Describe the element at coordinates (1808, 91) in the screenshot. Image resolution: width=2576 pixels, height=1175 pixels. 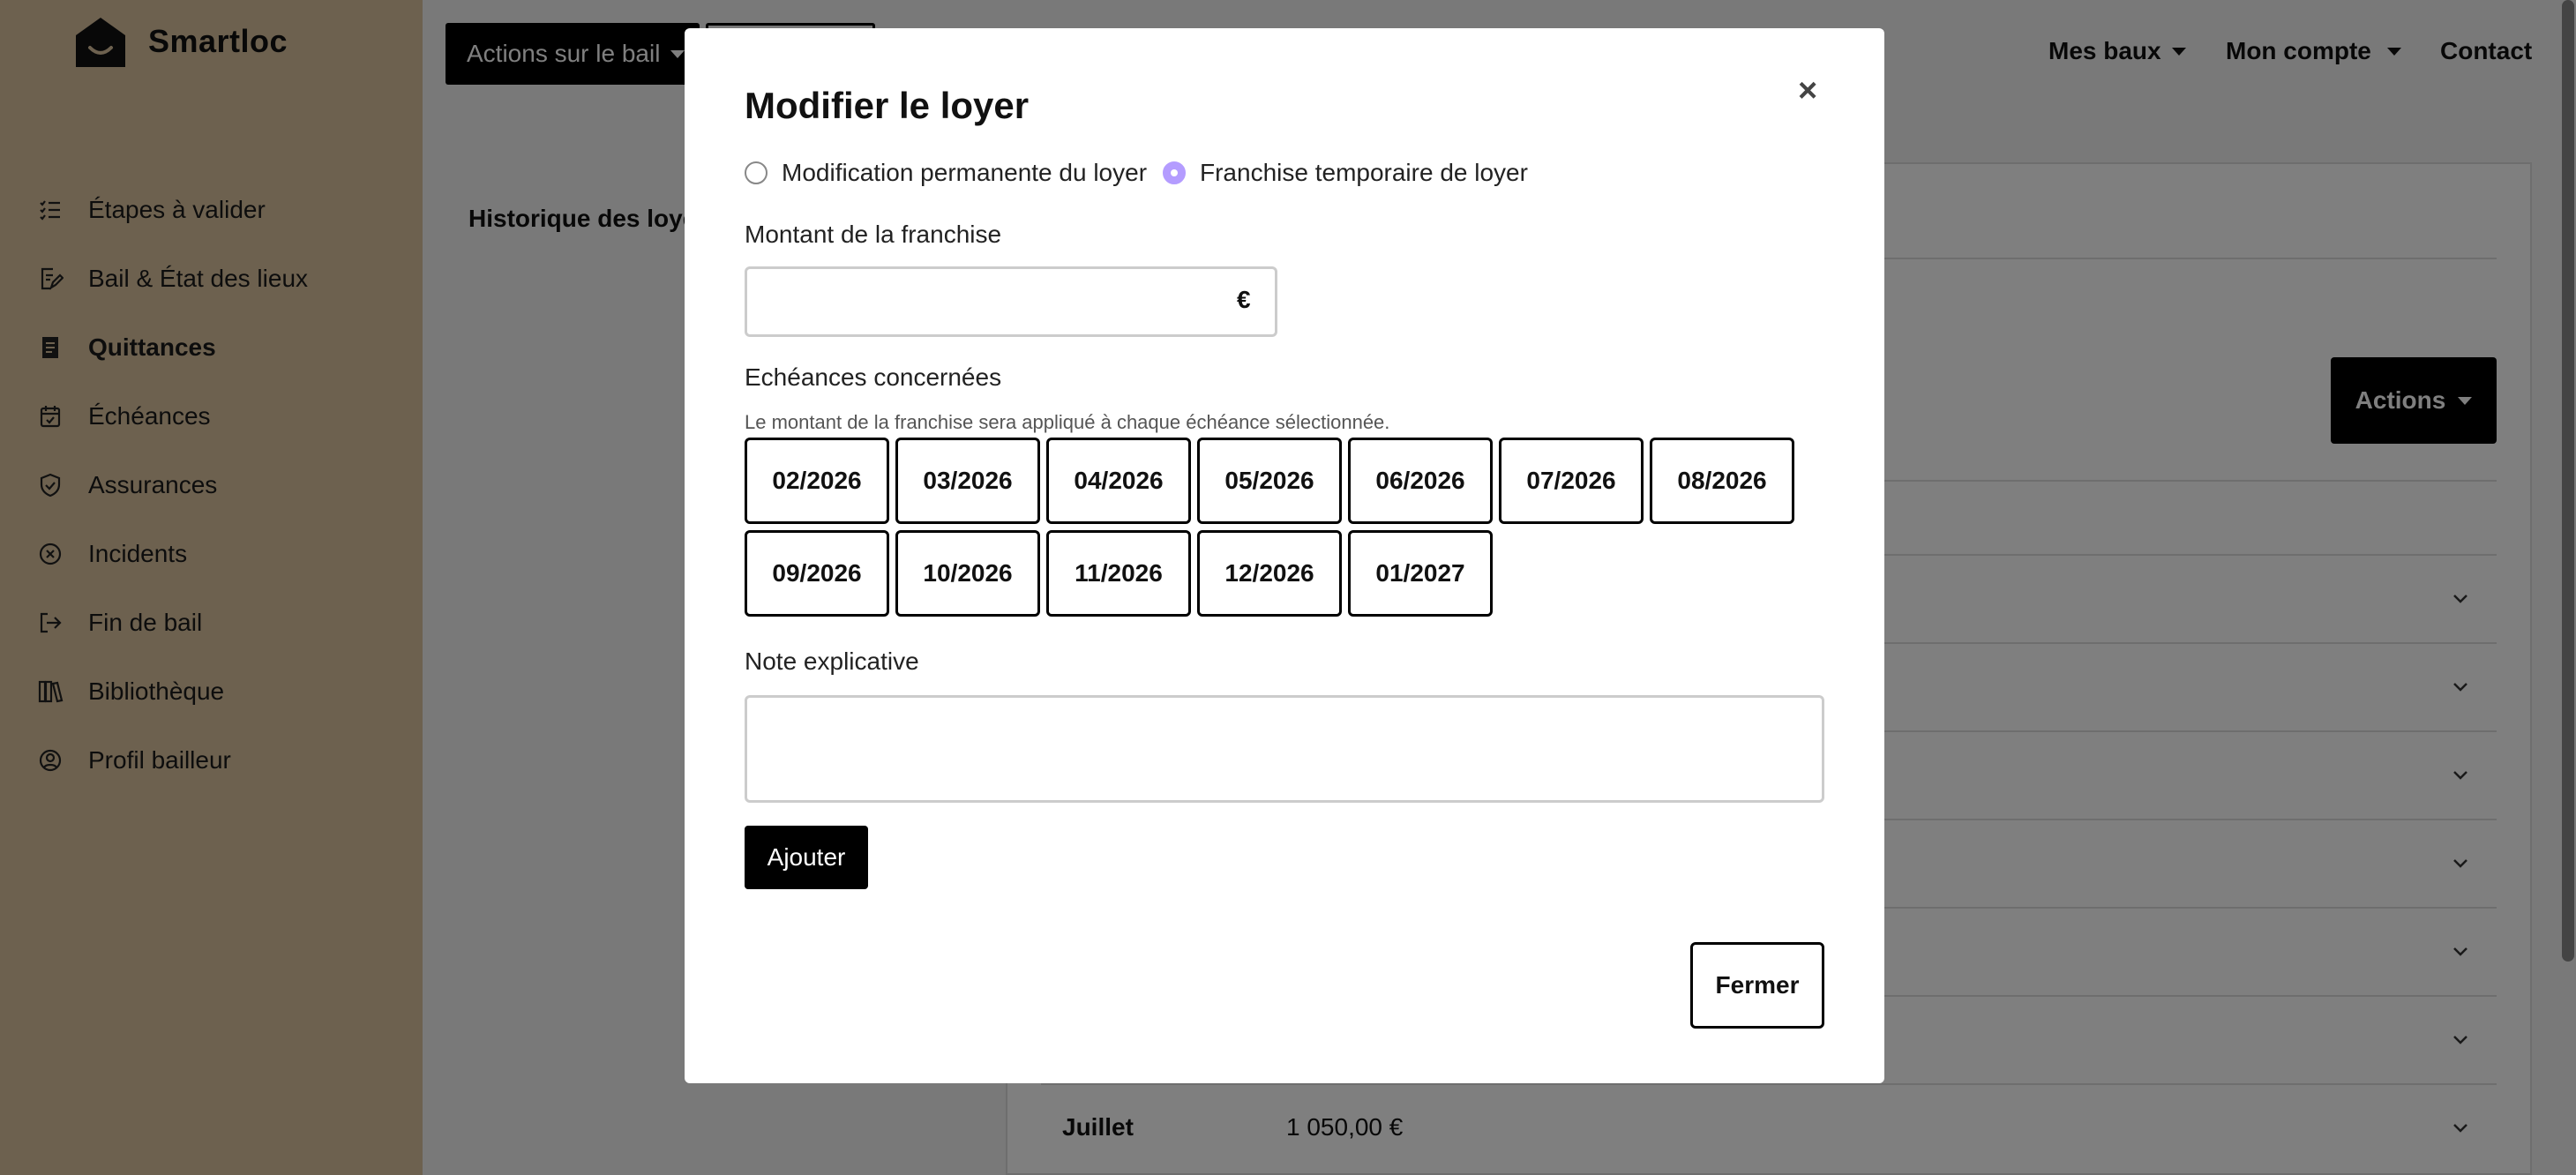
I see `close-icon: ×` at that location.